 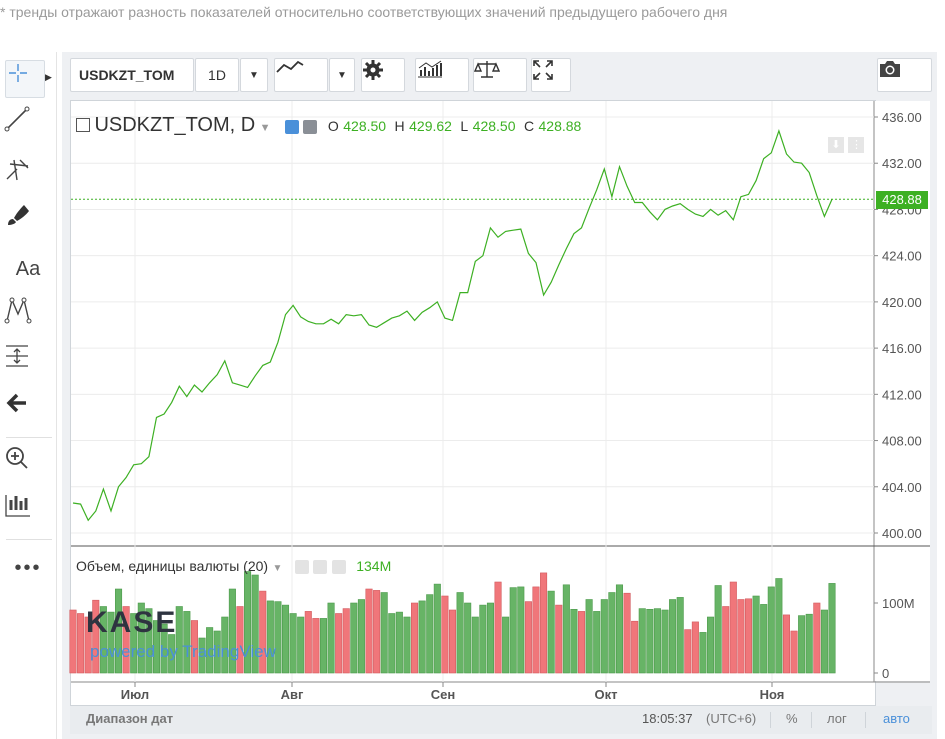 What do you see at coordinates (333, 126) in the screenshot?
I see `open-label: O` at bounding box center [333, 126].